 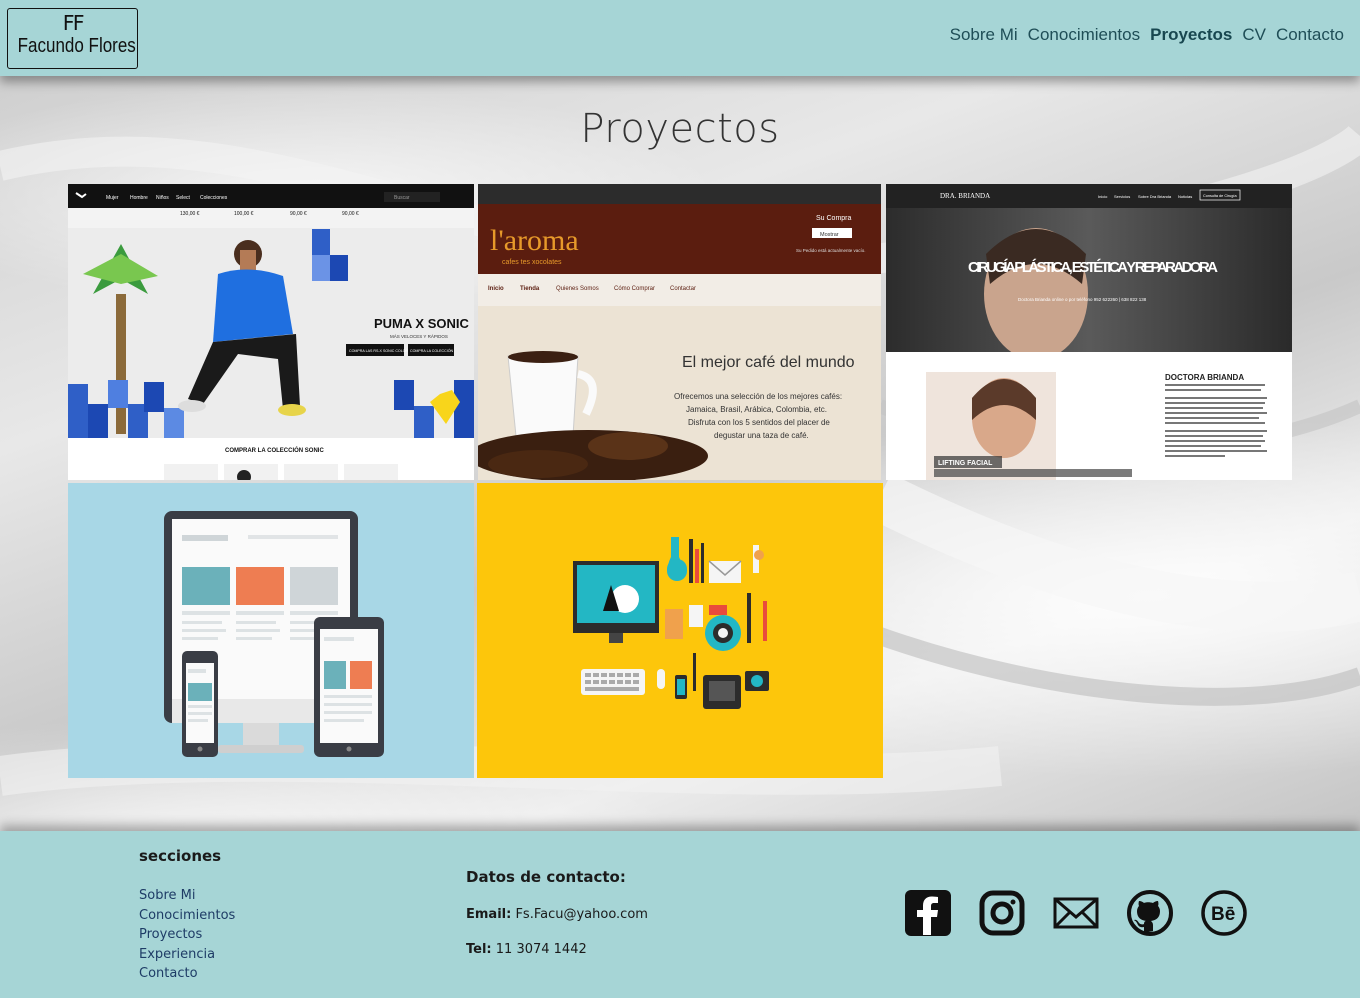 I want to click on footer-link-experiencia: Experiencia, so click(x=187, y=955).